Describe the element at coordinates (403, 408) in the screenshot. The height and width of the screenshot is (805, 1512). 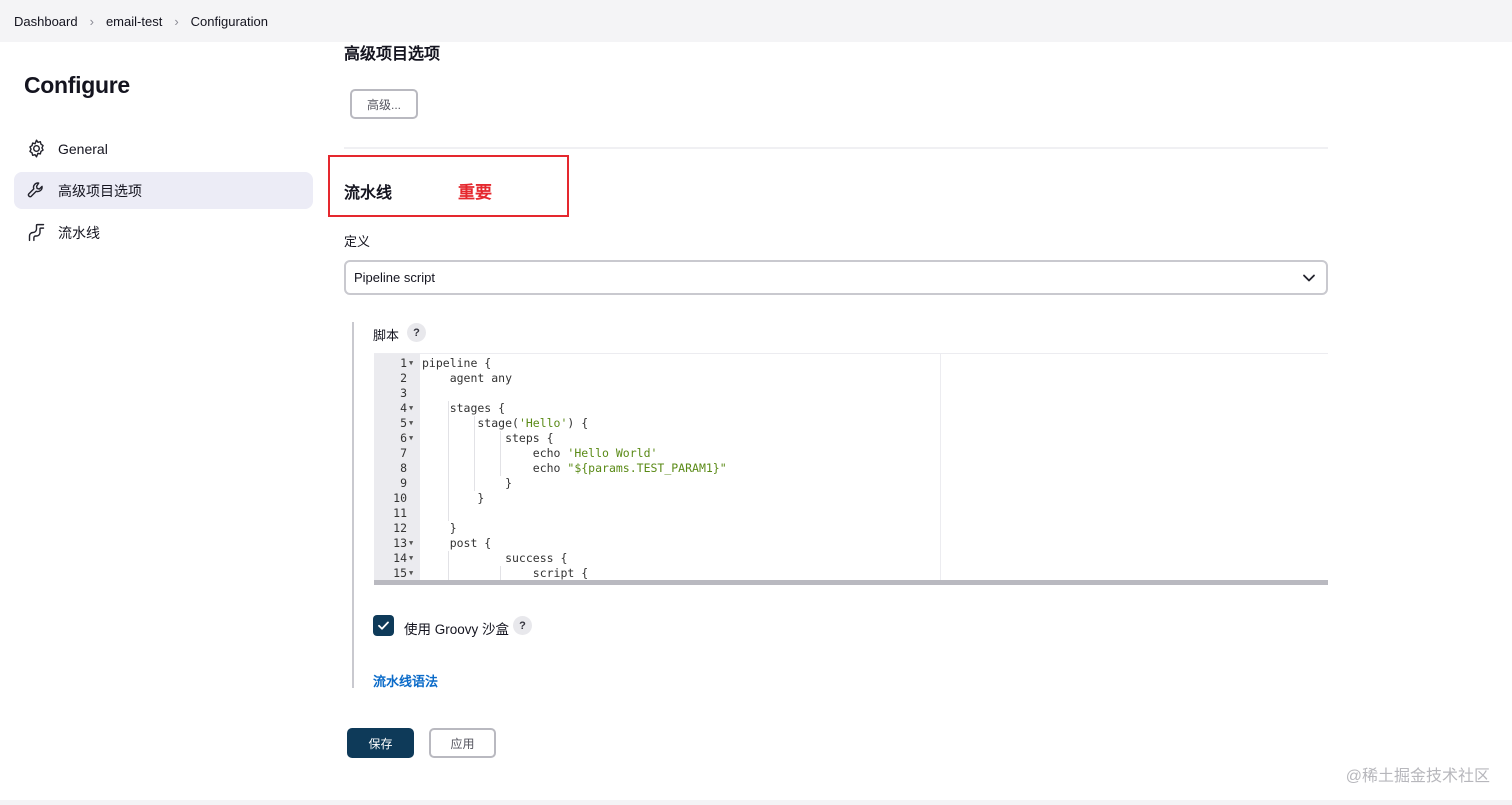
I see `line-number: 4` at that location.